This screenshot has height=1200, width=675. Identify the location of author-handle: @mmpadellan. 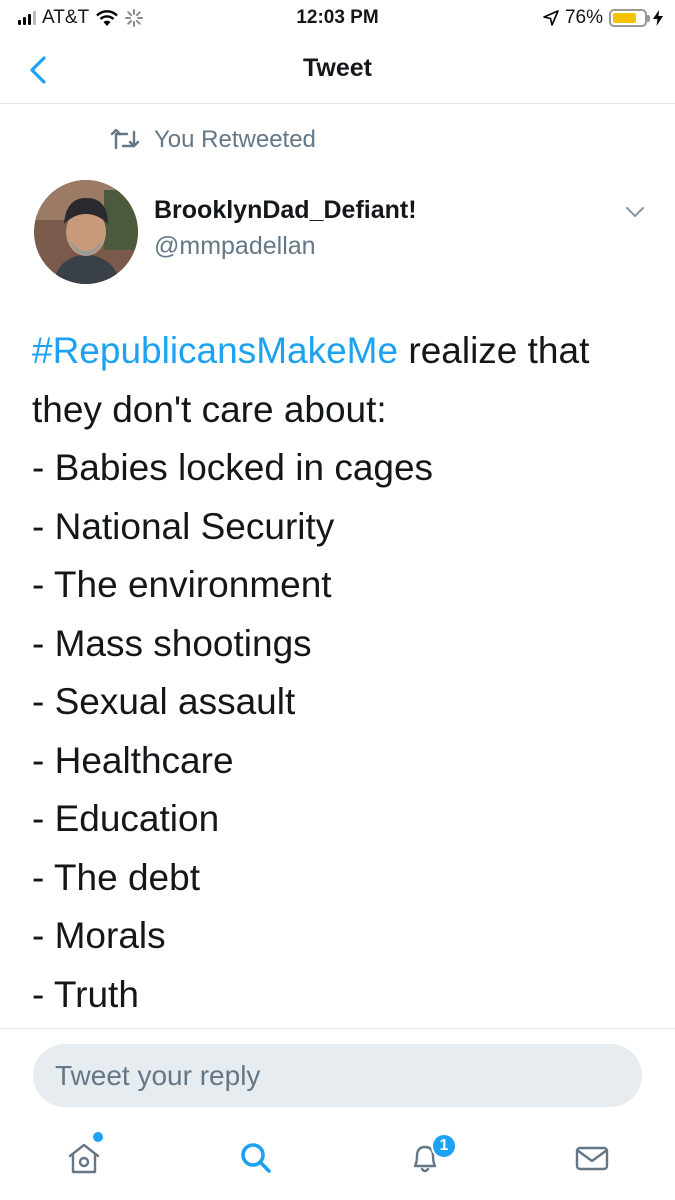
(235, 246).